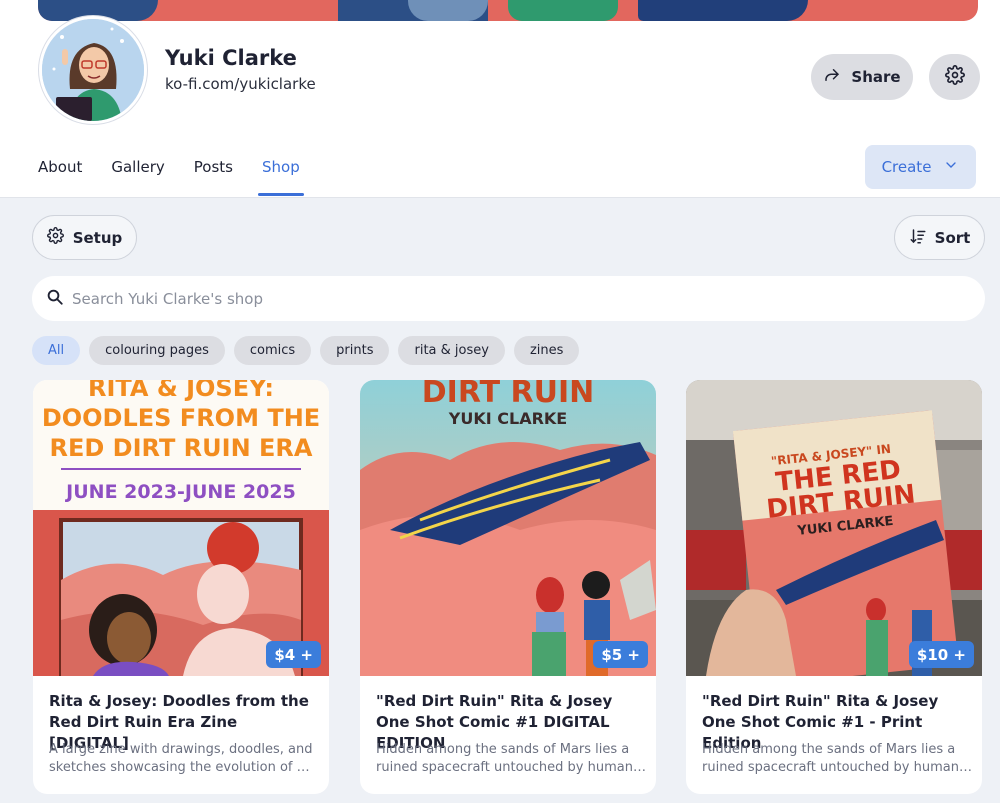 This screenshot has height=803, width=1000. I want to click on chevron-down-icon, so click(951, 167).